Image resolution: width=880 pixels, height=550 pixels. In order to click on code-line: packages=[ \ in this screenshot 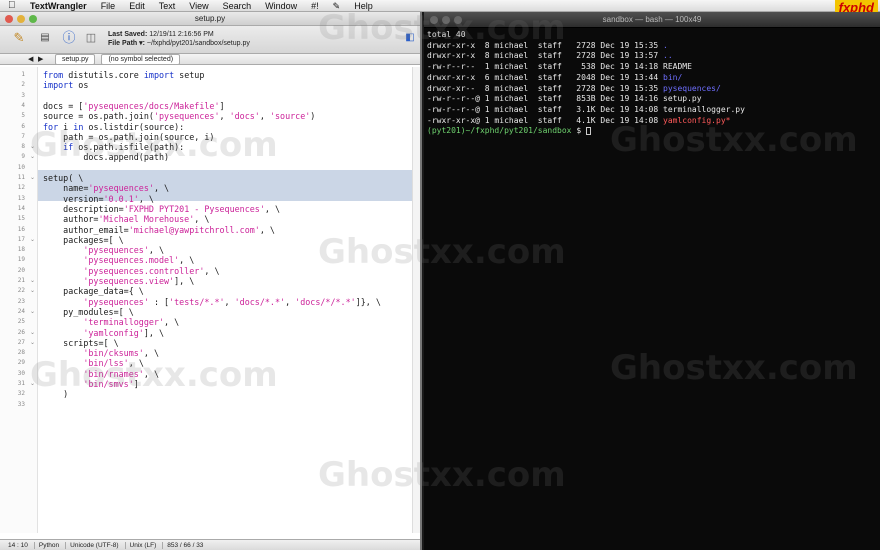, I will do `click(83, 240)`.